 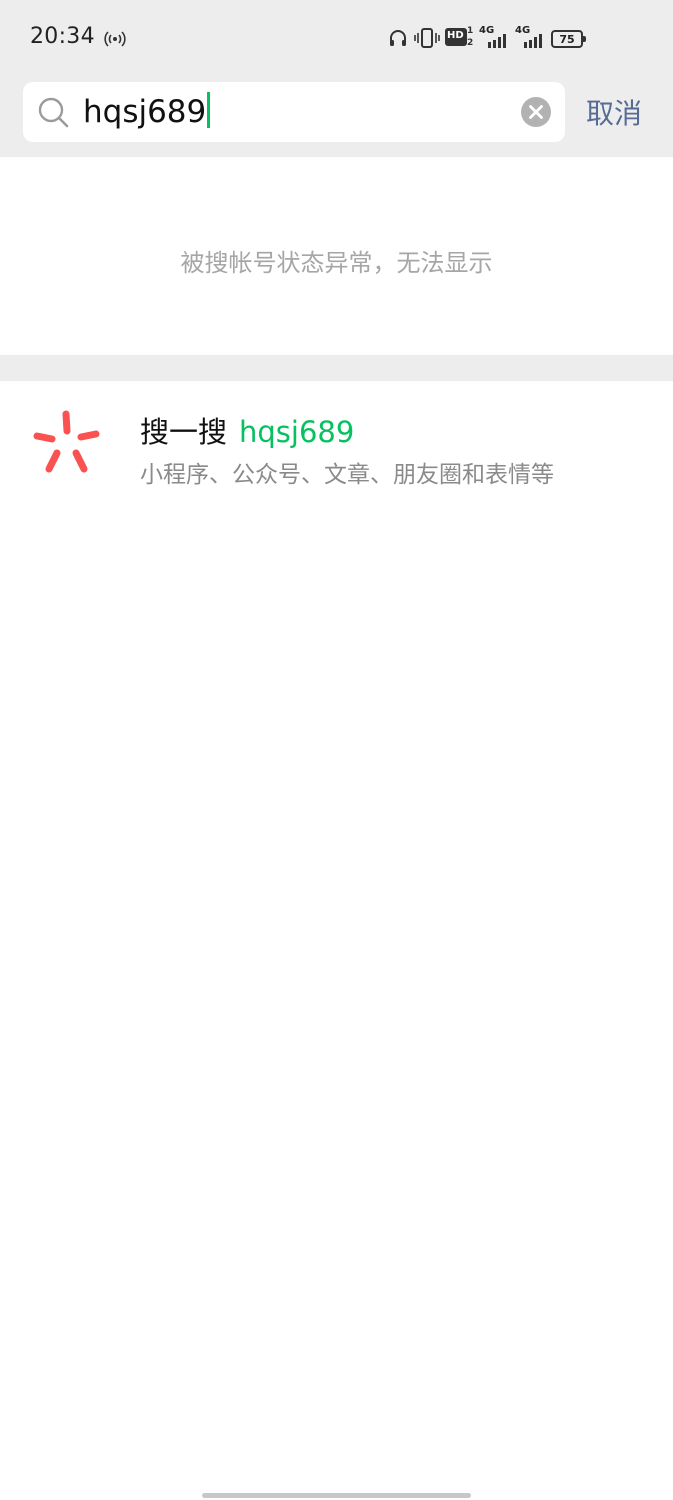 What do you see at coordinates (62, 36) in the screenshot?
I see `status-time: 20:34` at bounding box center [62, 36].